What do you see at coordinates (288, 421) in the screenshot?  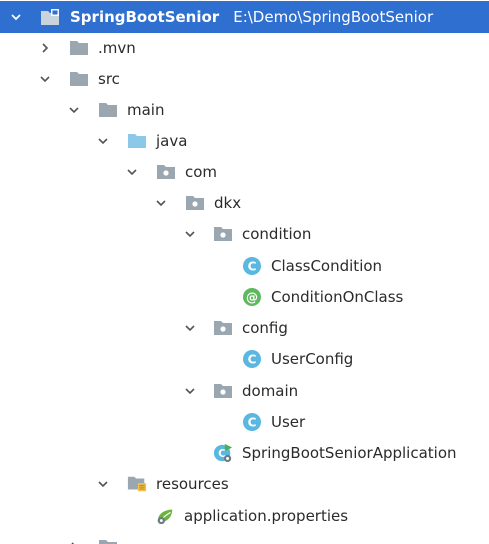 I see `tree-label: User` at bounding box center [288, 421].